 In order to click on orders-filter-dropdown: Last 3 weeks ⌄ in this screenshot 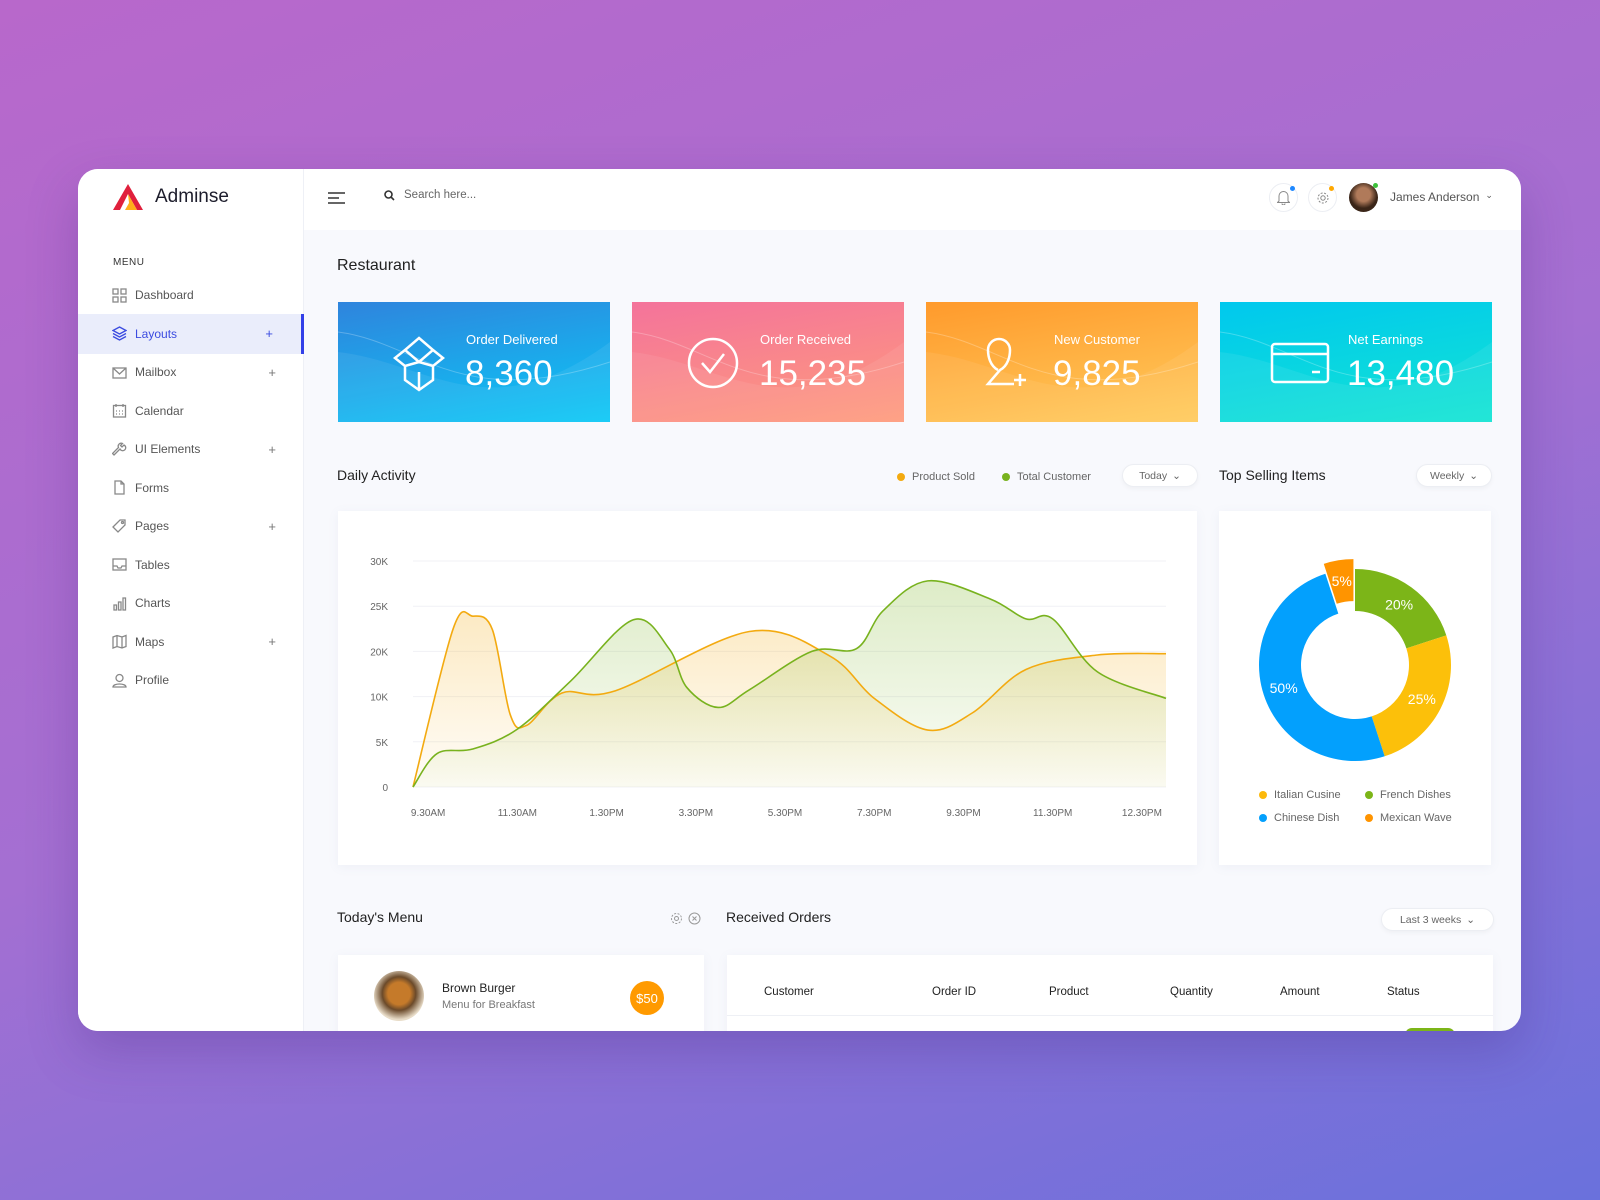, I will do `click(1437, 919)`.